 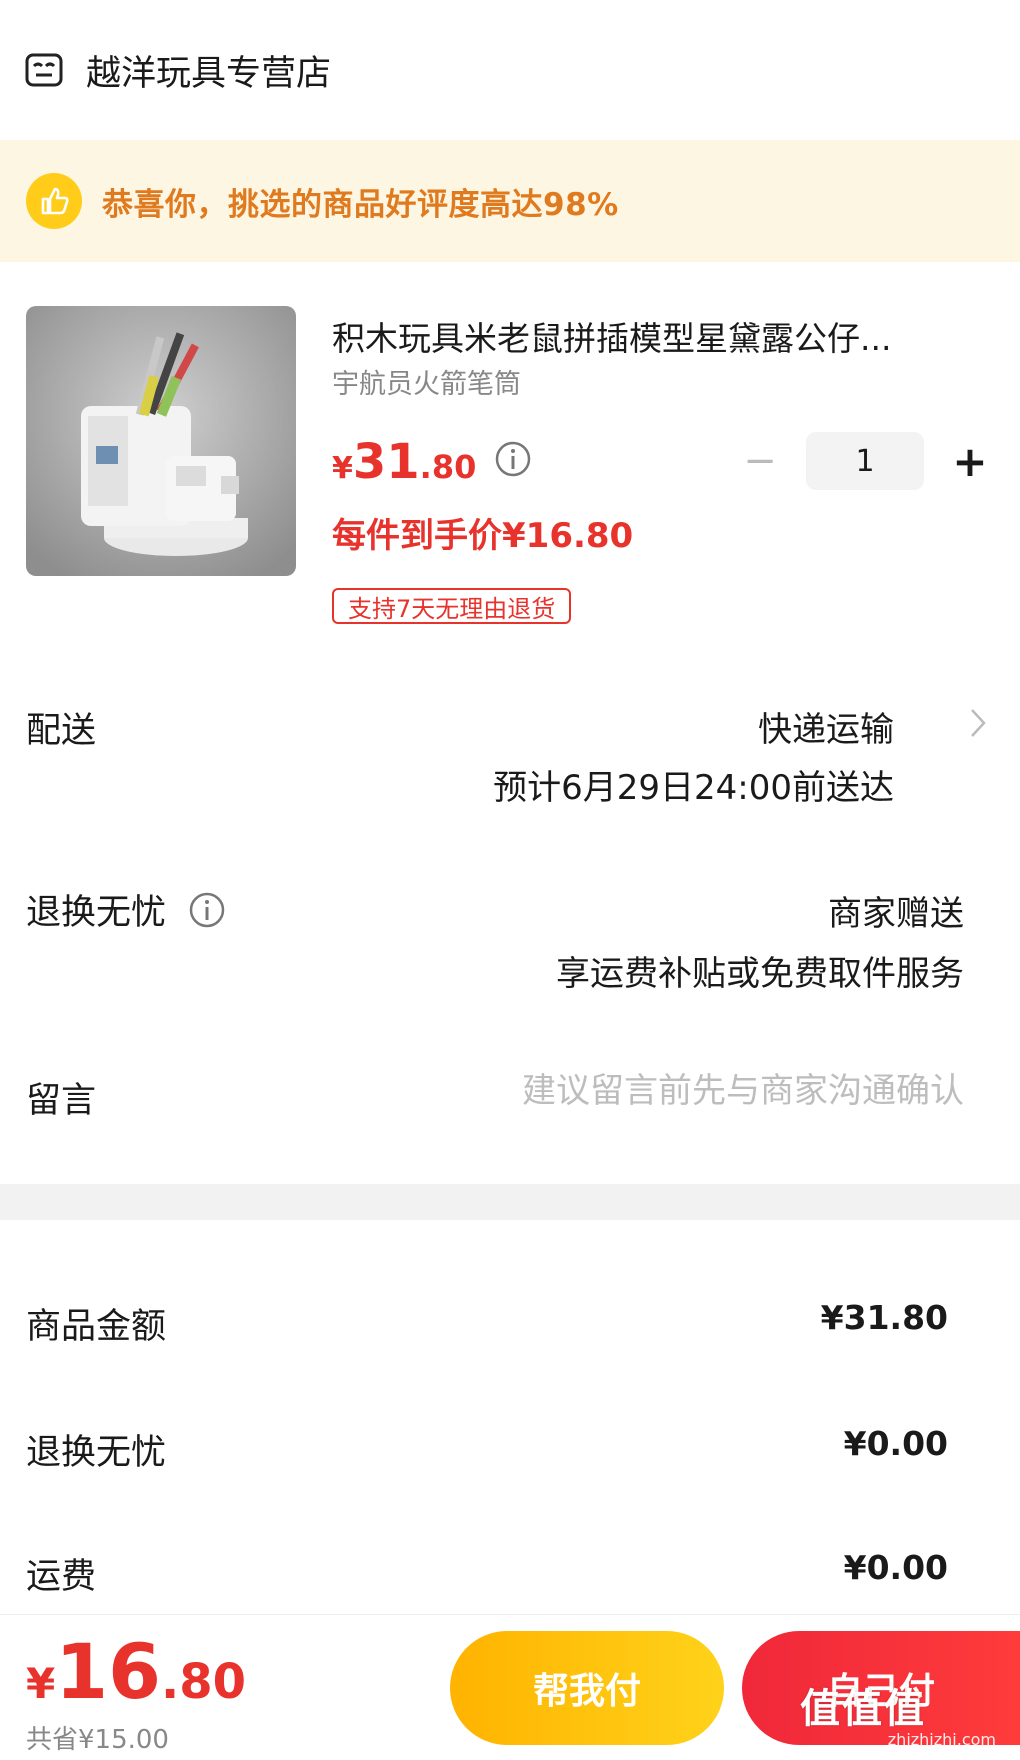 I want to click on total-integer: 16, so click(x=108, y=1671).